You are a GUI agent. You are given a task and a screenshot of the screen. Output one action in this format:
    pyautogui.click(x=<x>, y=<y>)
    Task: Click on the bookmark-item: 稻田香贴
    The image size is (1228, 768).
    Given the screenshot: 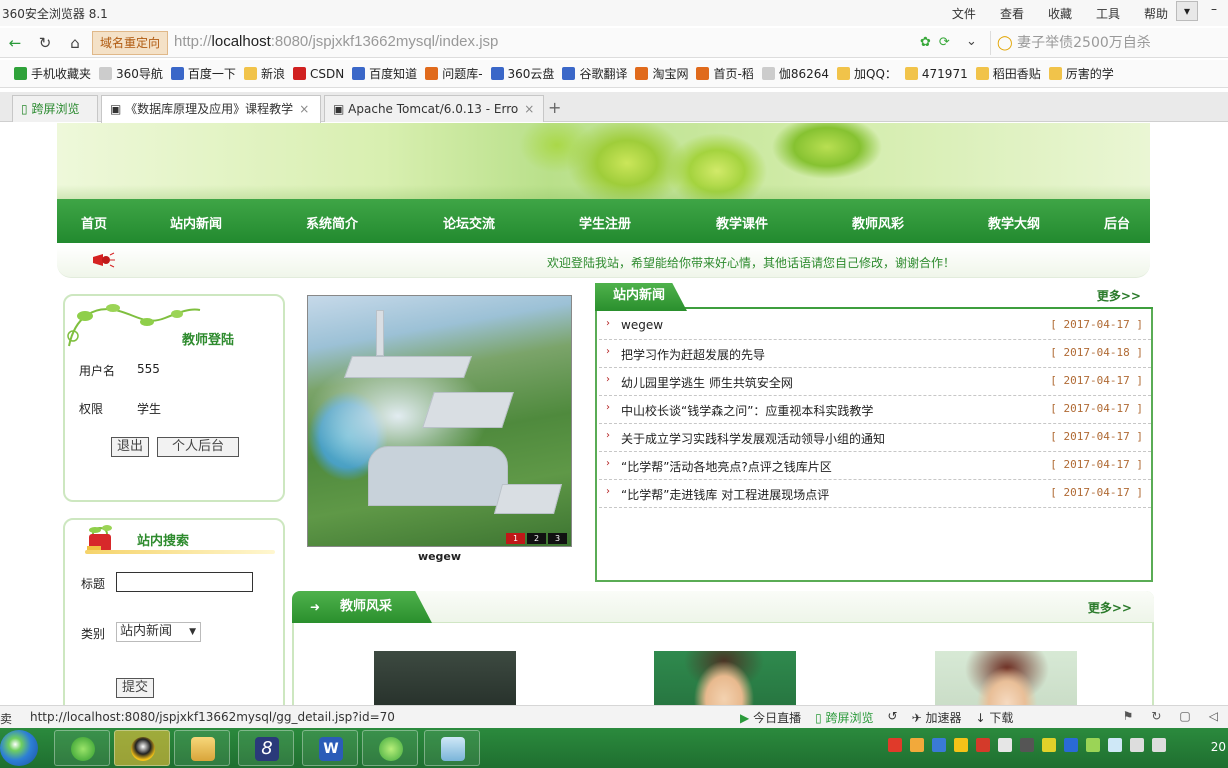 What is the action you would take?
    pyautogui.click(x=1008, y=73)
    